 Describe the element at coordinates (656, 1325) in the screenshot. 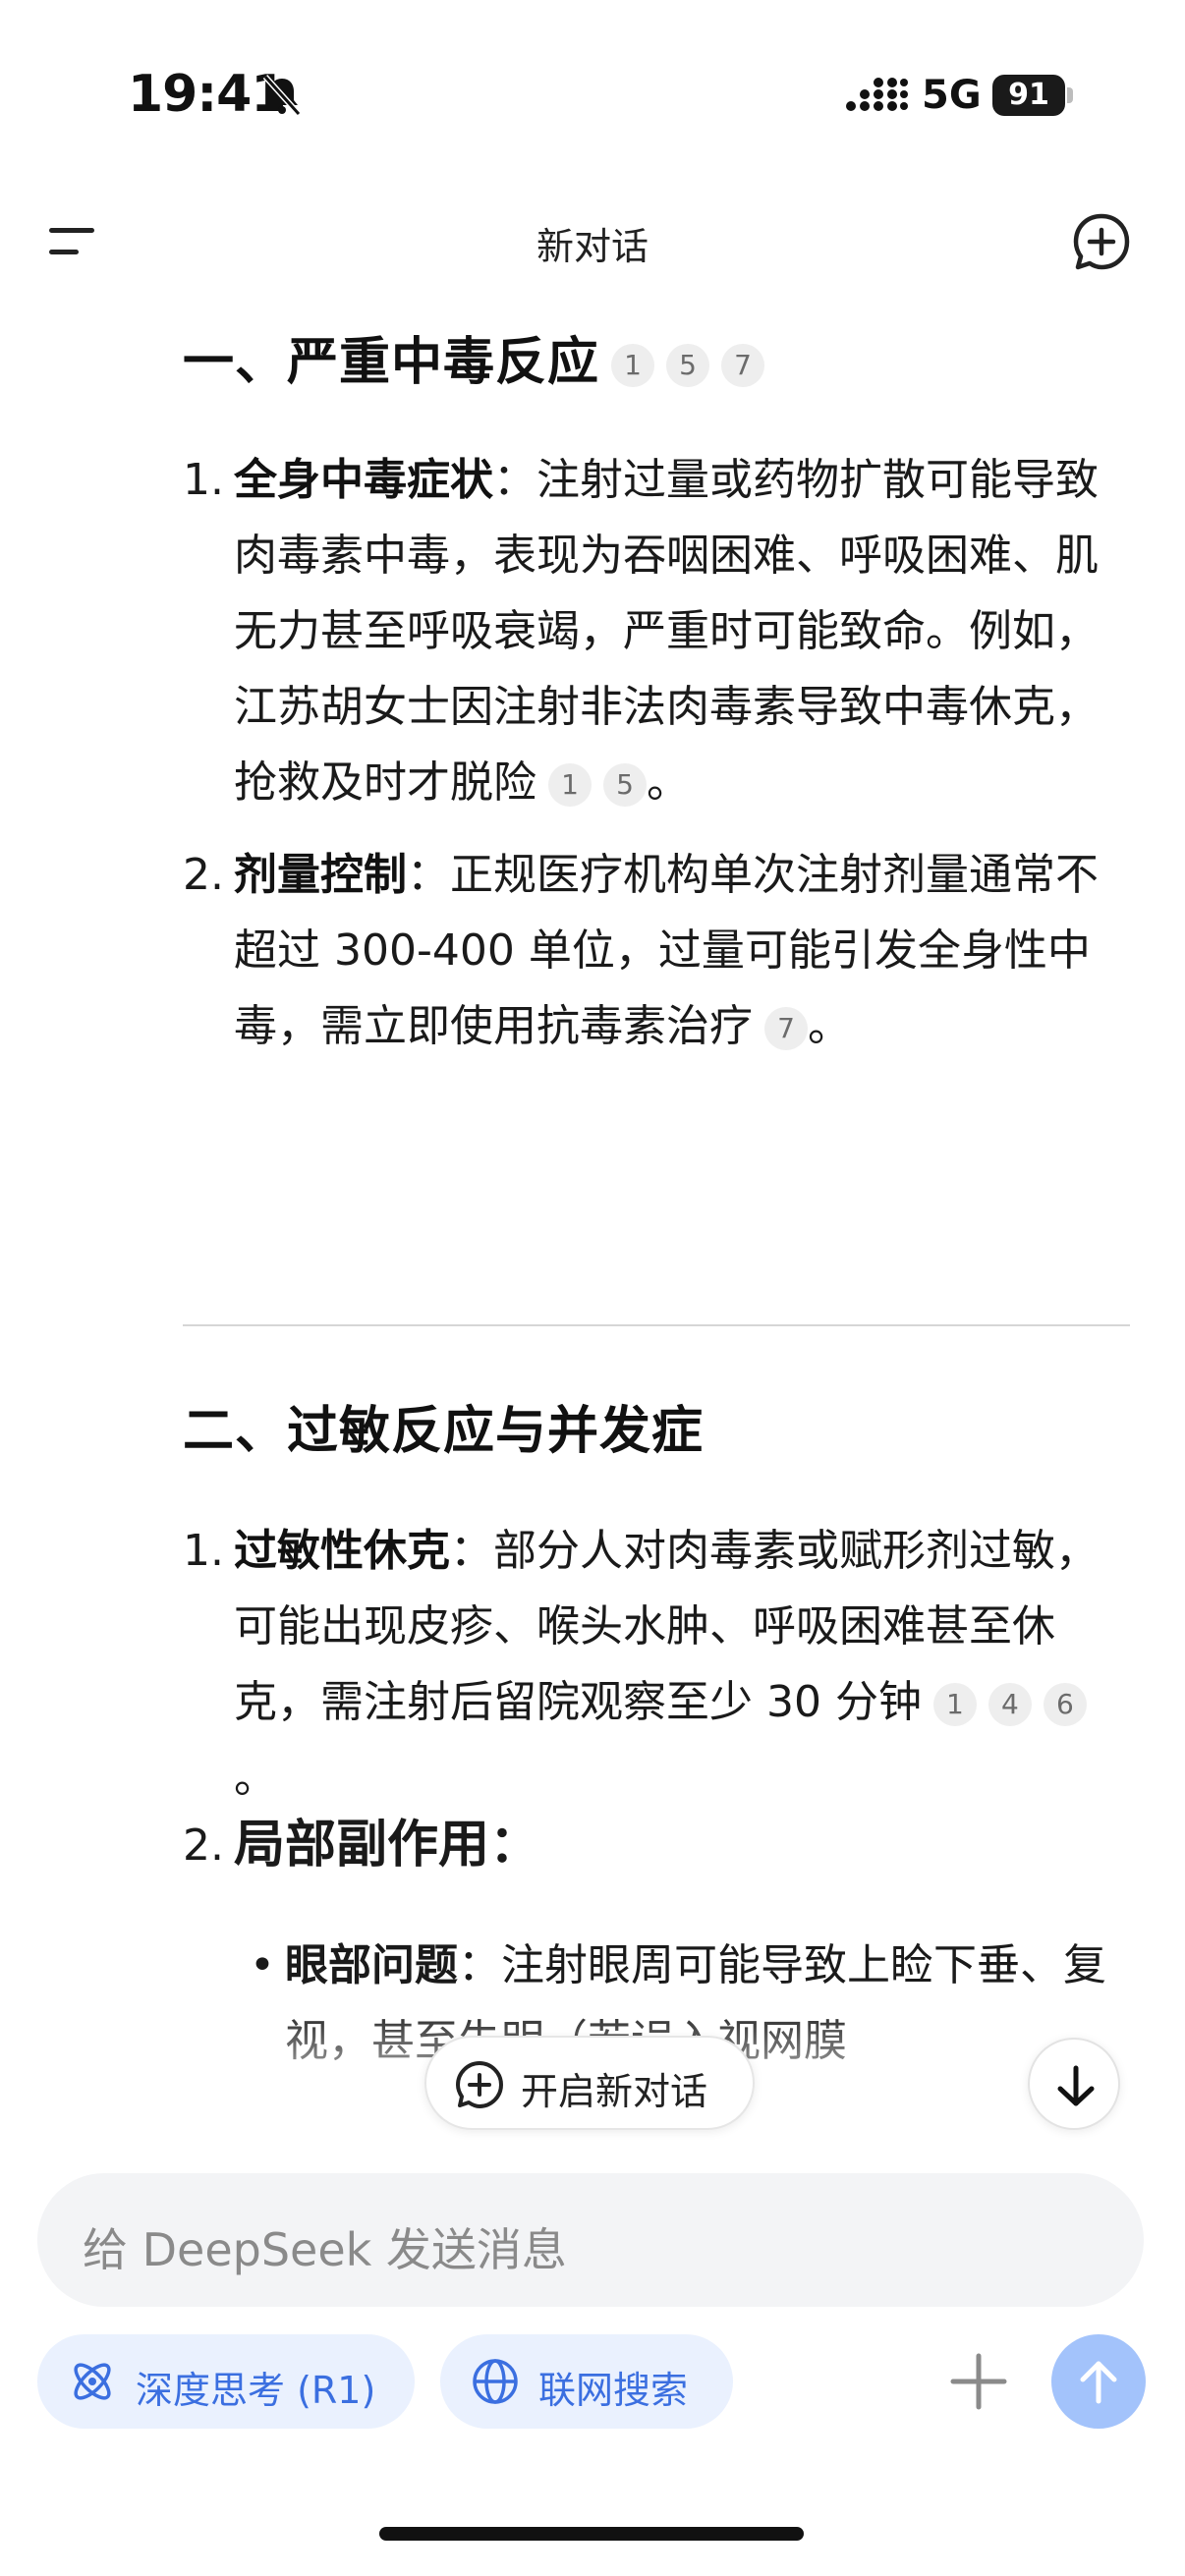

I see `section-divider` at that location.